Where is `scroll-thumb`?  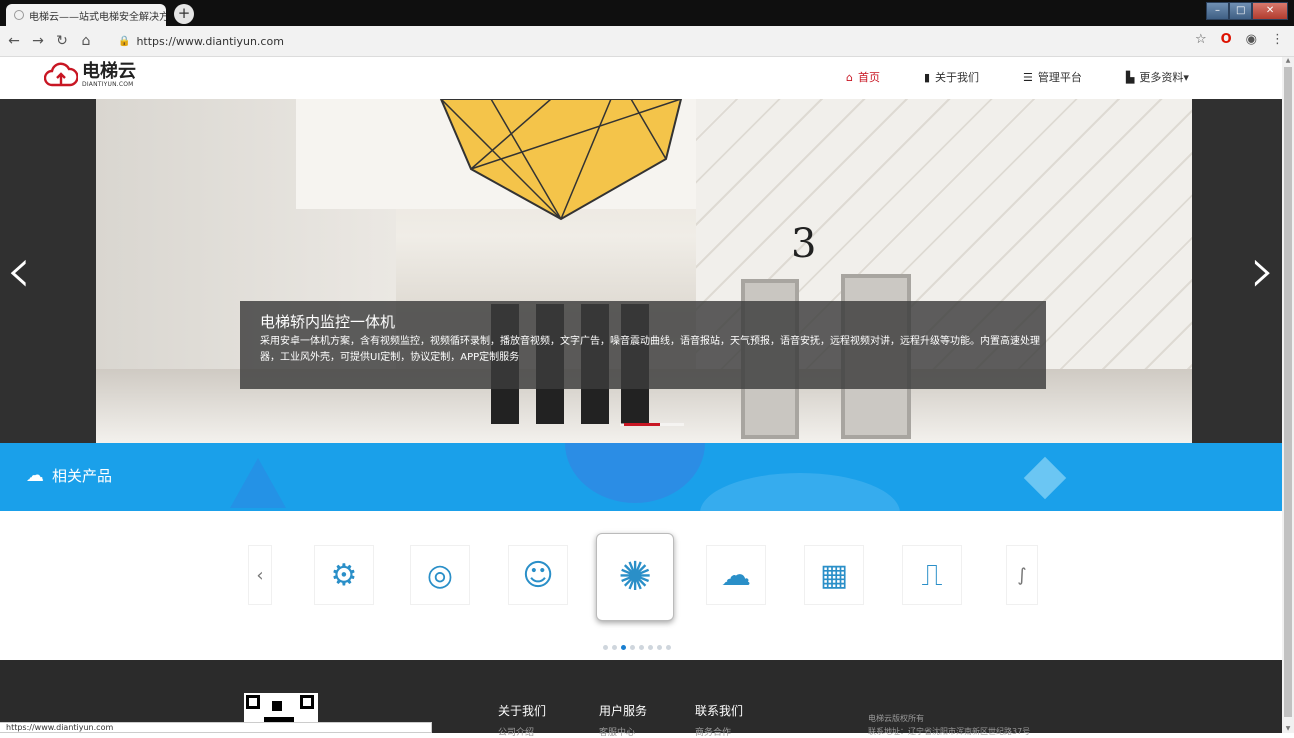 scroll-thumb is located at coordinates (1288, 392).